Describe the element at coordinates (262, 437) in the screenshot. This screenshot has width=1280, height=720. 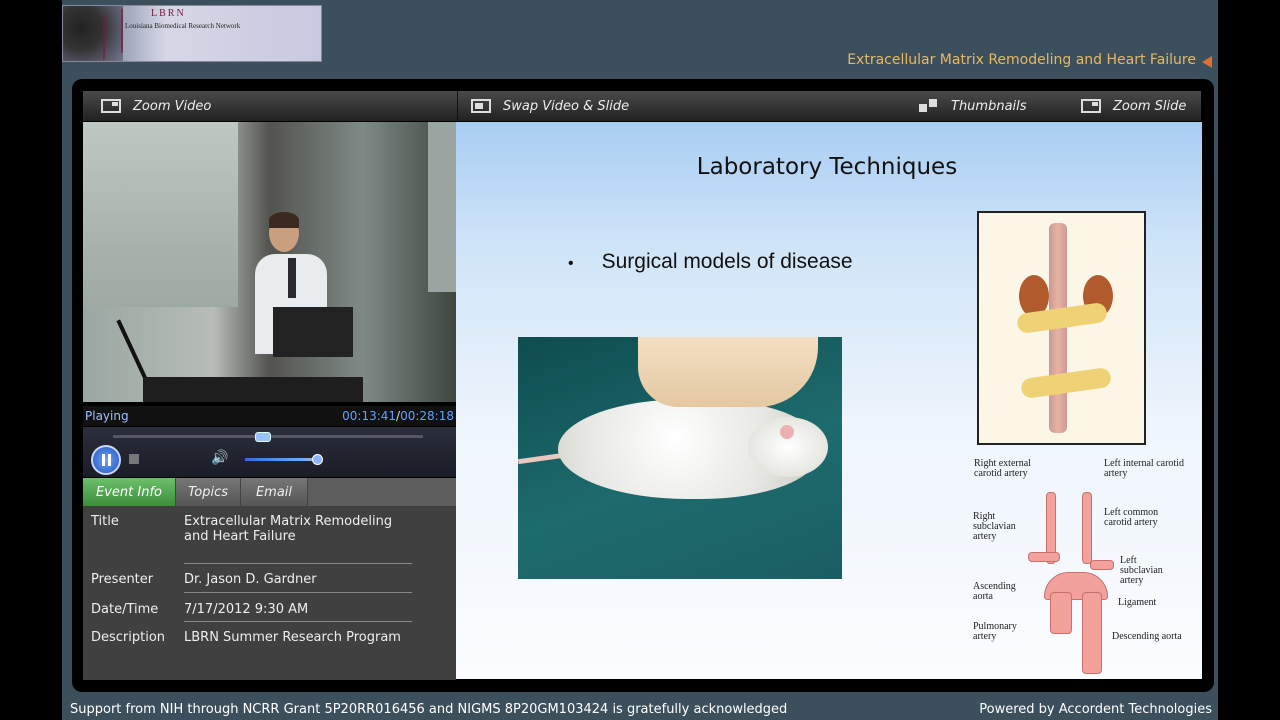
I see `seek-thumb` at that location.